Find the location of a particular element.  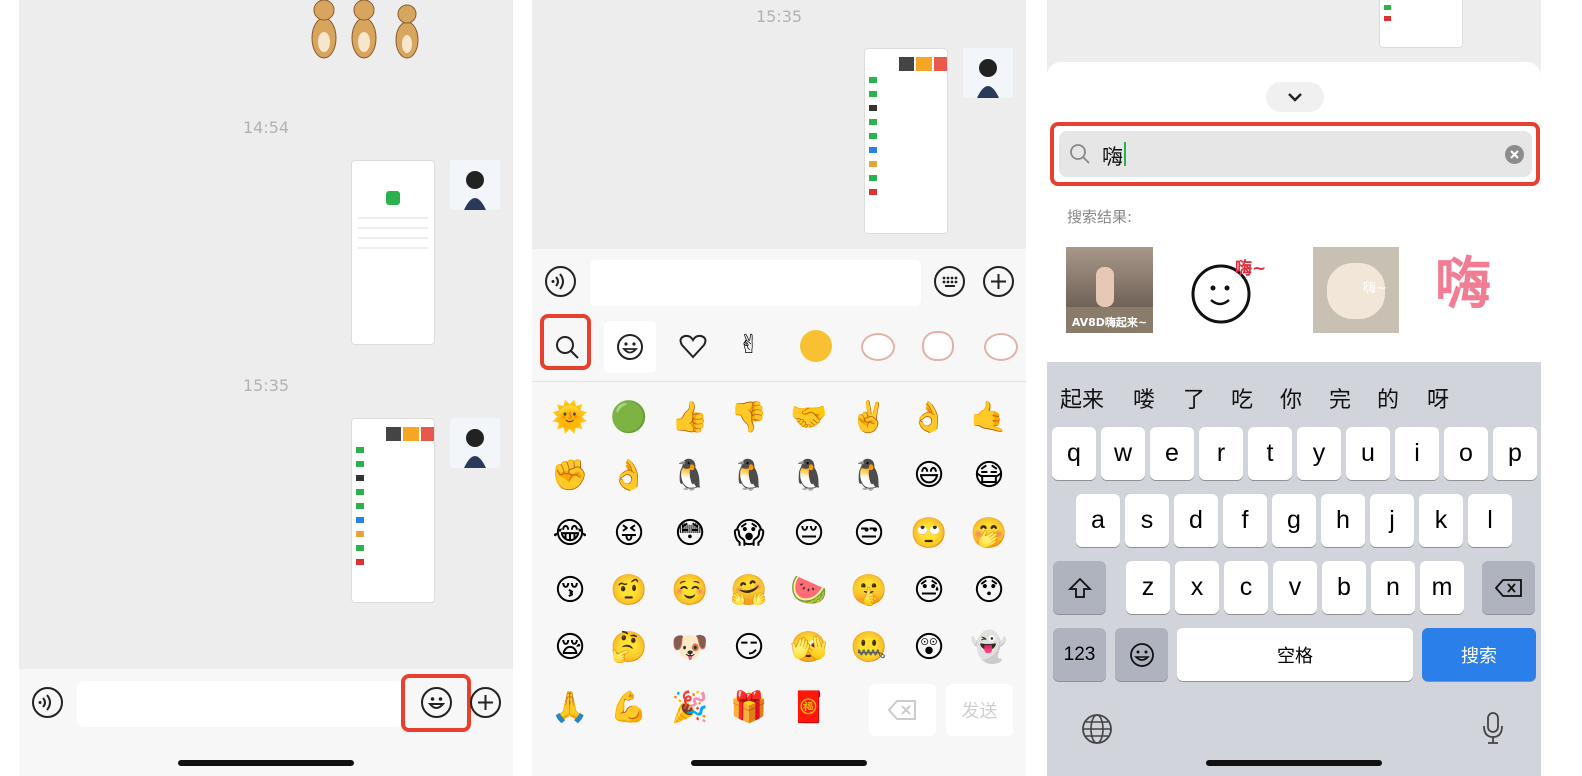

backspace-key is located at coordinates (1508, 587).